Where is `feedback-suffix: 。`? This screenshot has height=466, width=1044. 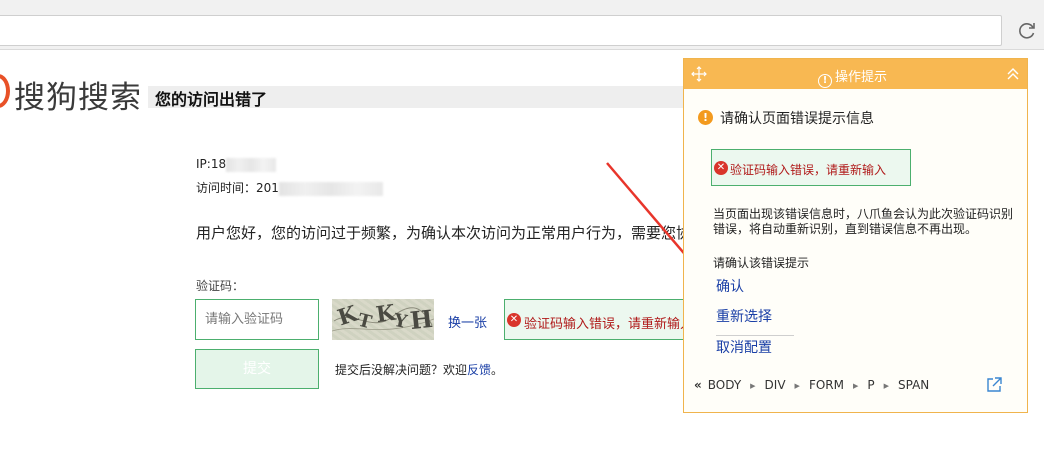
feedback-suffix: 。 is located at coordinates (497, 370).